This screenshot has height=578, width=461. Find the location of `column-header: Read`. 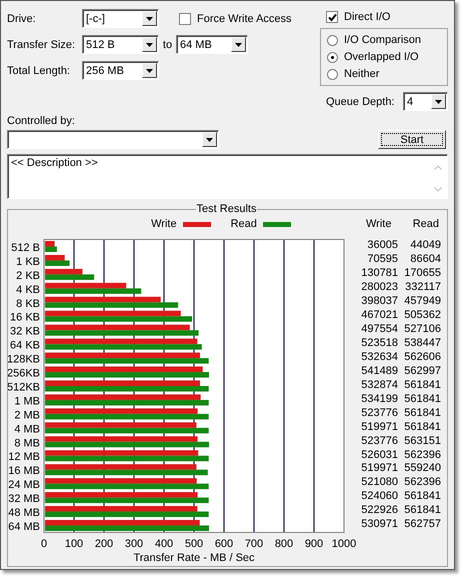

column-header: Read is located at coordinates (425, 224).